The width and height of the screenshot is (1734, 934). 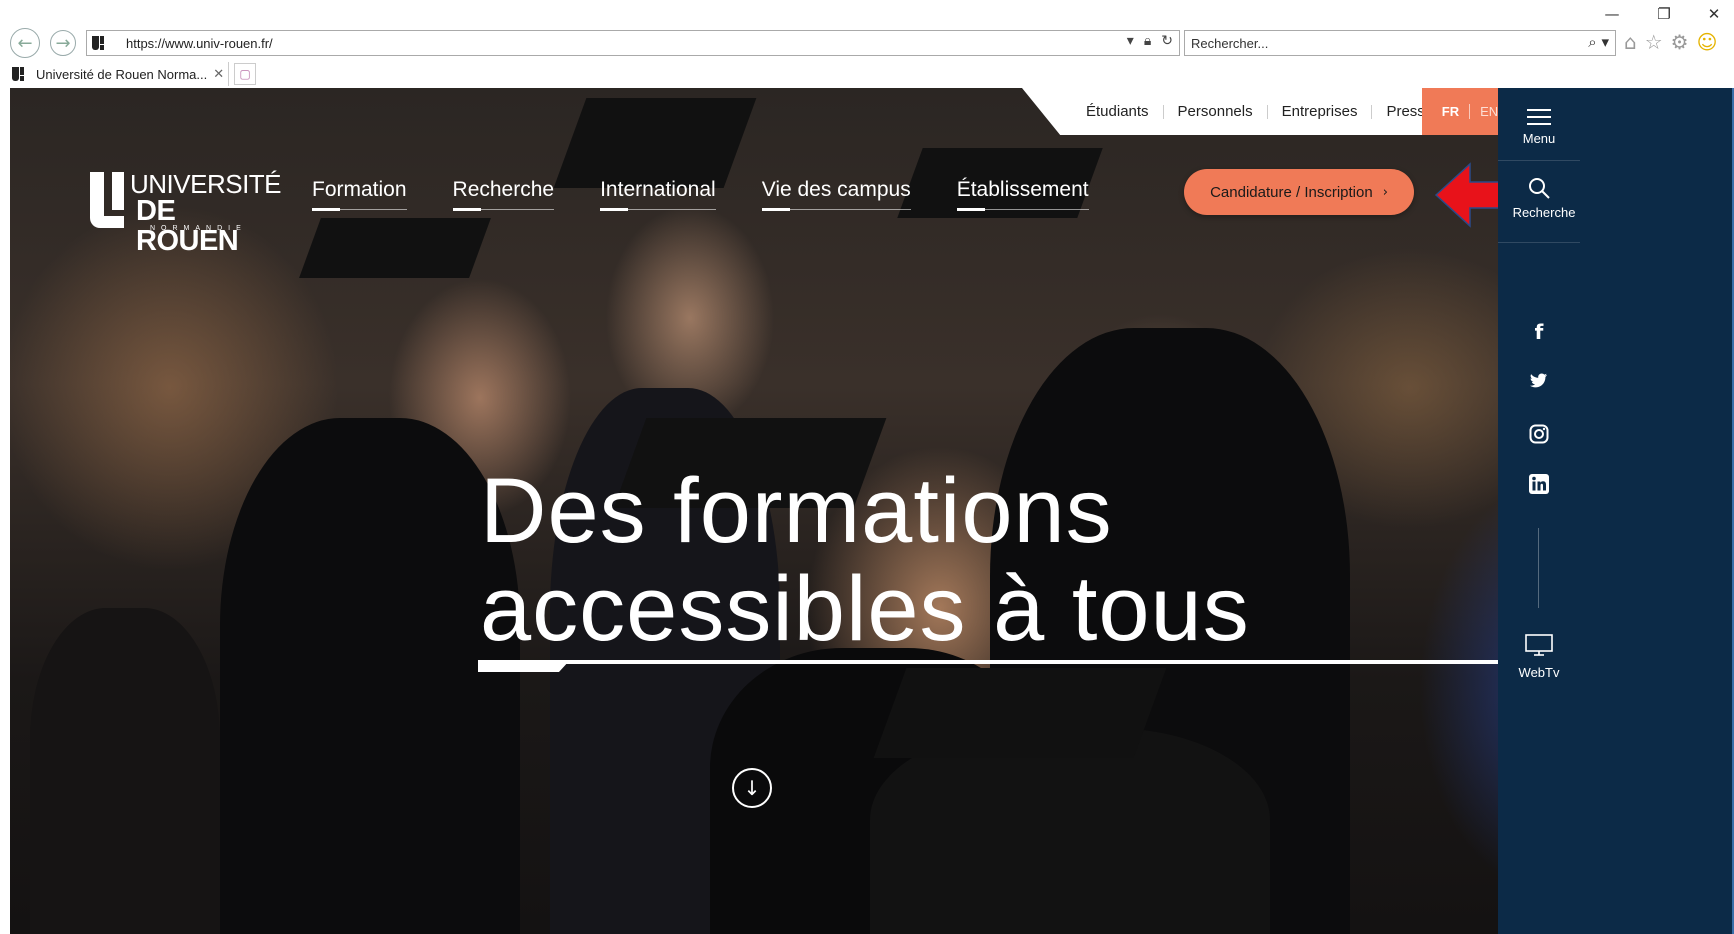 What do you see at coordinates (1707, 42) in the screenshot?
I see `feedback-smiley-icon: ☺` at bounding box center [1707, 42].